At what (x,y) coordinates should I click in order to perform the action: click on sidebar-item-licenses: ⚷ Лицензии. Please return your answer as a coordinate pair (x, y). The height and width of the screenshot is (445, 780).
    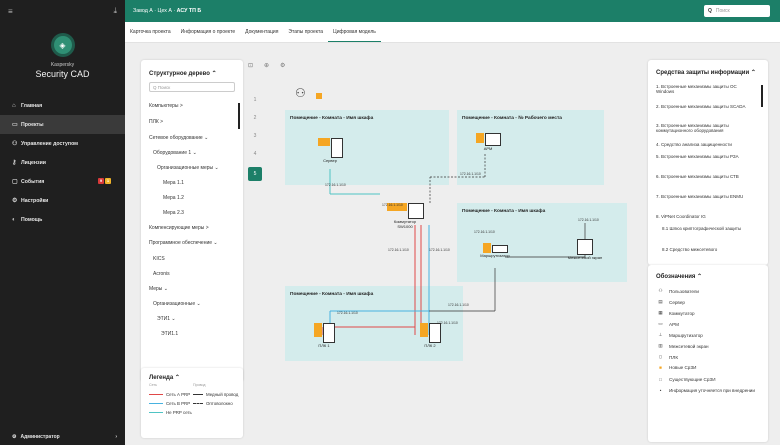
    Looking at the image, I should click on (62, 162).